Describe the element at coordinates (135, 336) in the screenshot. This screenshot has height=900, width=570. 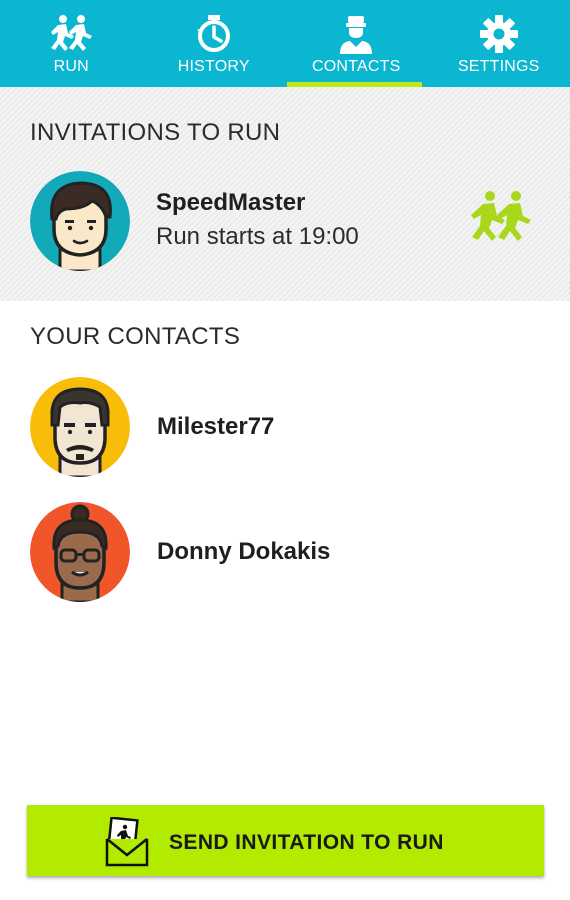
I see `contacts-title: YOUR CONTACTS` at that location.